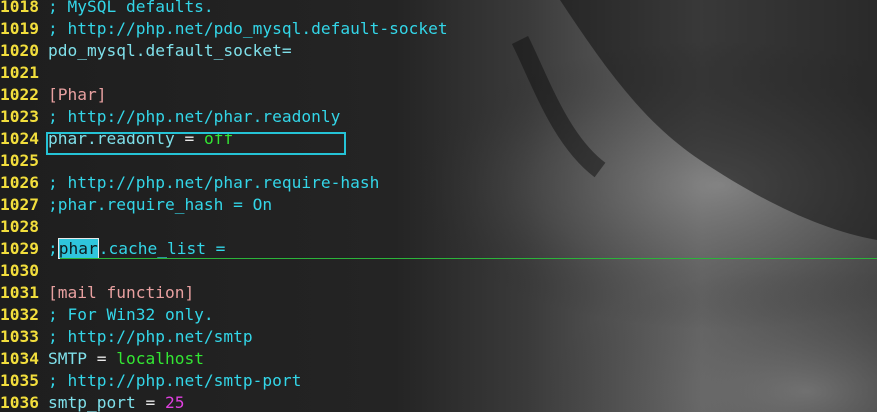 This screenshot has width=877, height=412. I want to click on line-number: 1023, so click(19, 116).